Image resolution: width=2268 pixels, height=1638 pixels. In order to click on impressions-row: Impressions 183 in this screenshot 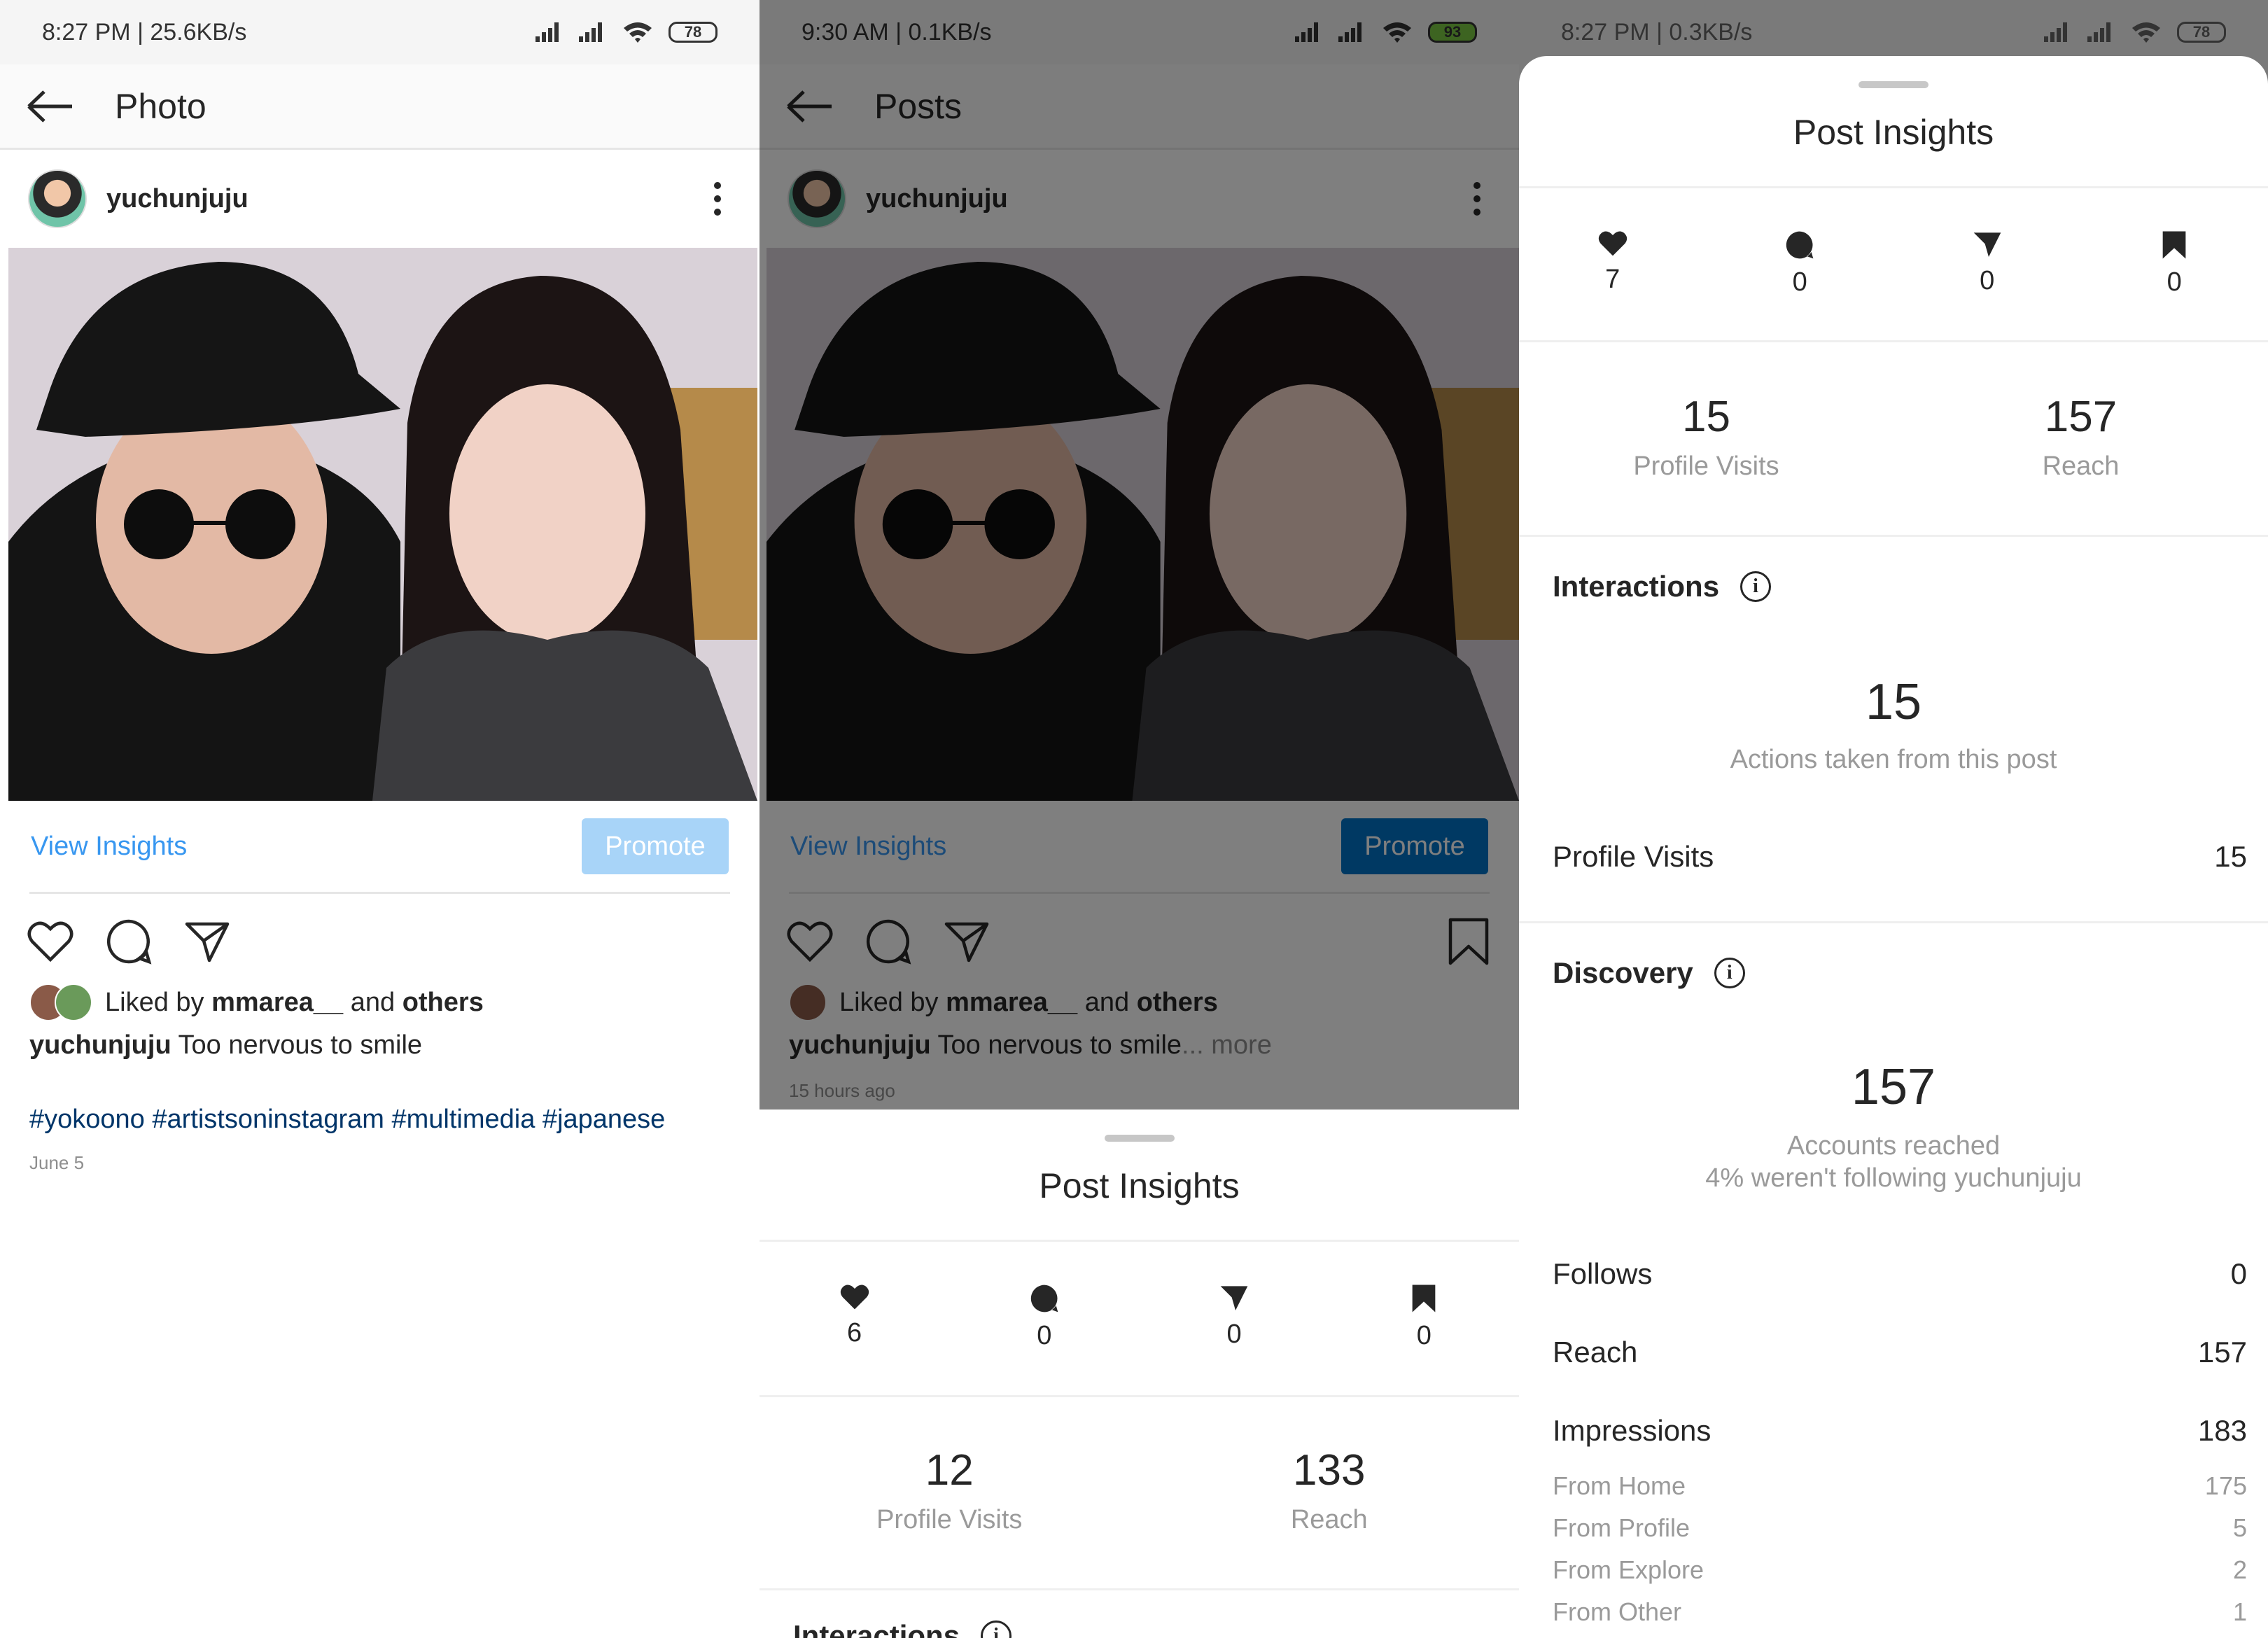, I will do `click(1900, 1431)`.